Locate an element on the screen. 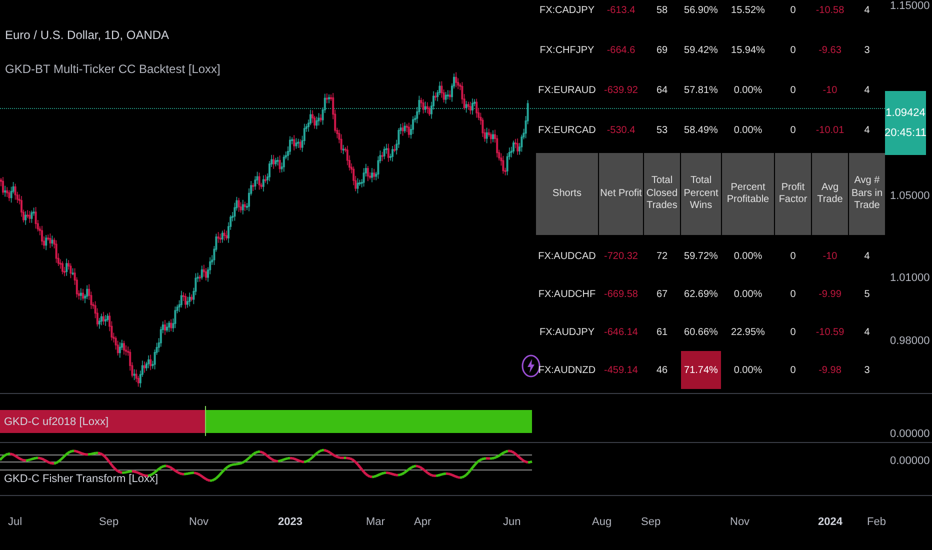 The width and height of the screenshot is (932, 550). time-label: 2023 is located at coordinates (290, 522).